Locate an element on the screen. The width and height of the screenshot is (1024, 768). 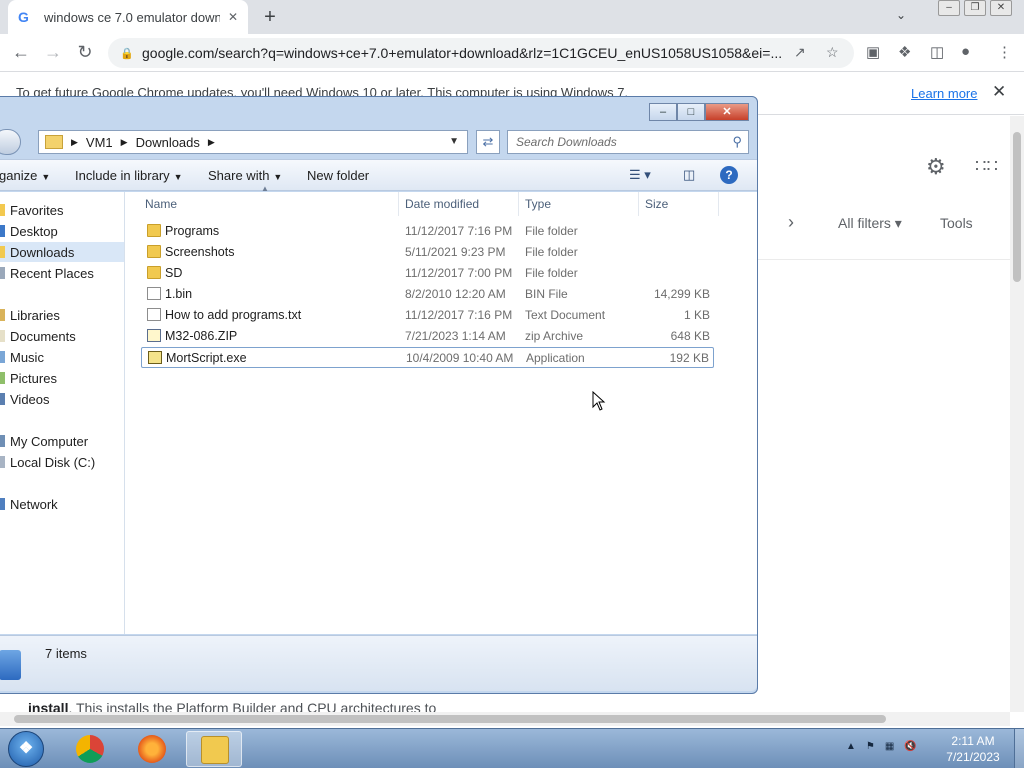
explorer-search-input: Search Downloads ⚲ is located at coordinates (628, 142).